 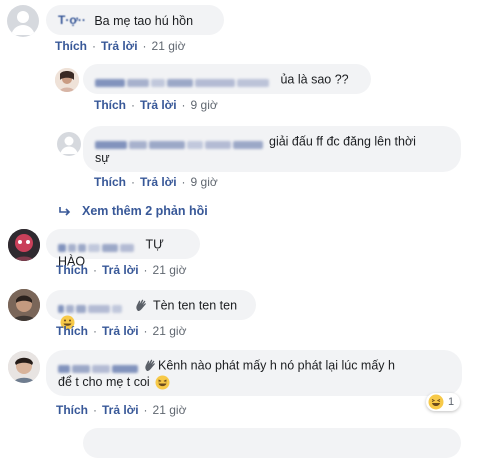 I want to click on comment-text-line2: để t cho mẹ t coi, so click(x=104, y=381).